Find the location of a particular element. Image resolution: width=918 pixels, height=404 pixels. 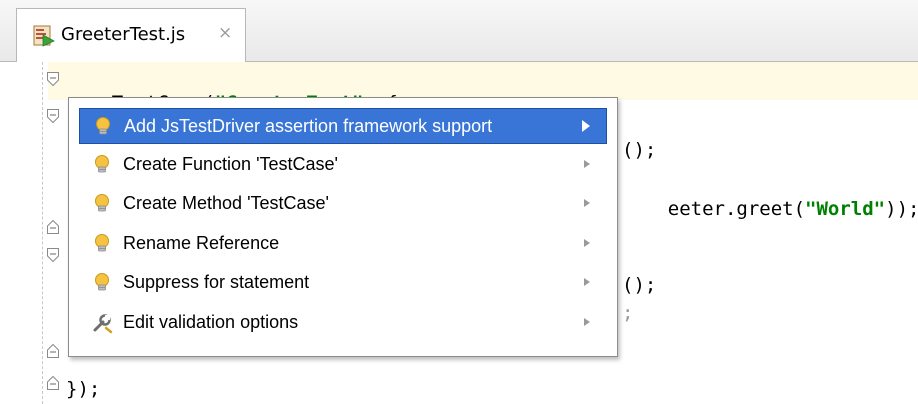

popup-item-edit-validation-options: Edit validation options is located at coordinates (343, 323).